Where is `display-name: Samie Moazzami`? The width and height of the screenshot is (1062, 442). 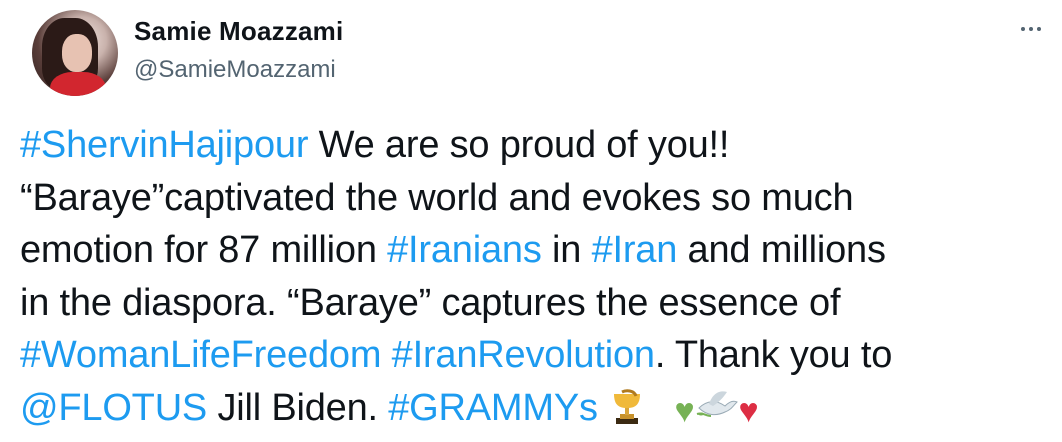 display-name: Samie Moazzami is located at coordinates (238, 31).